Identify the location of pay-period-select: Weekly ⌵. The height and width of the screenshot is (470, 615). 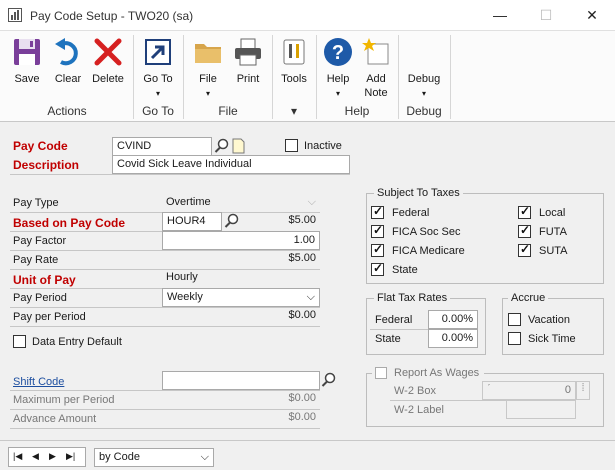
(241, 297).